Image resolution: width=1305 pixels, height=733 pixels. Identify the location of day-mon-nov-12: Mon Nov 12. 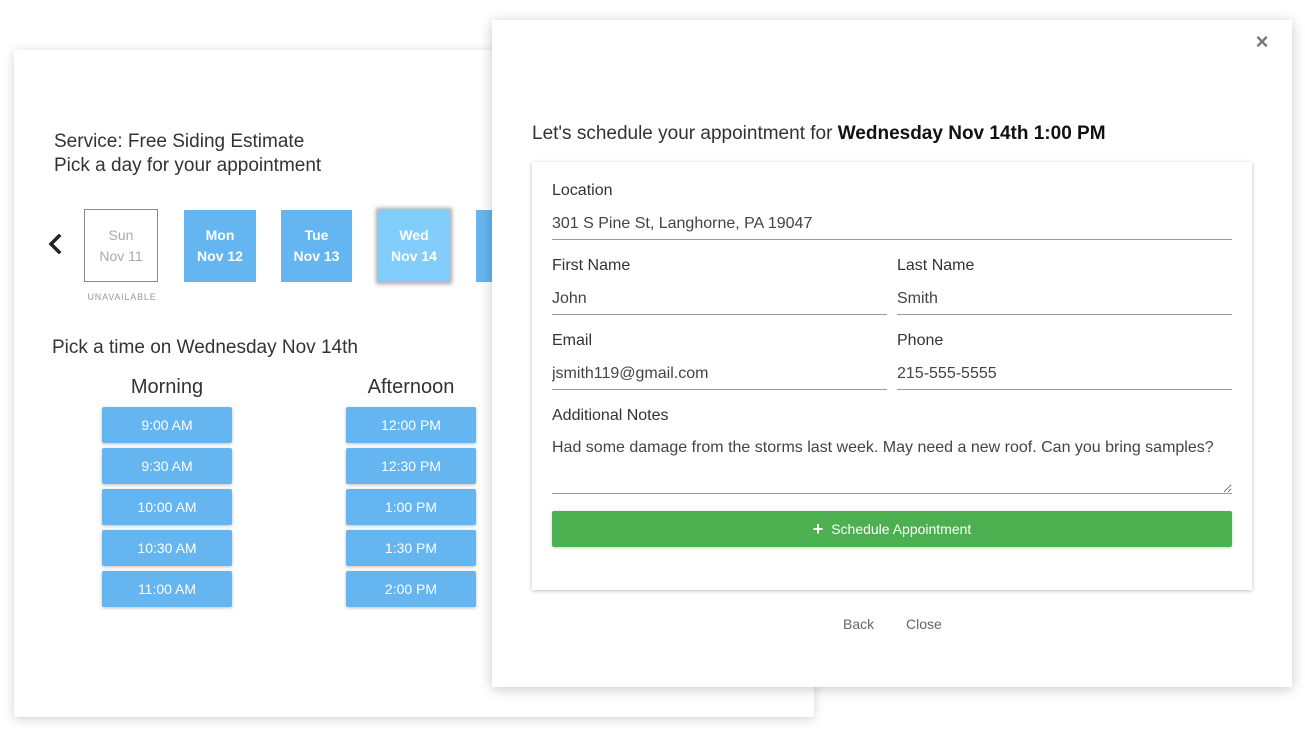
(220, 246).